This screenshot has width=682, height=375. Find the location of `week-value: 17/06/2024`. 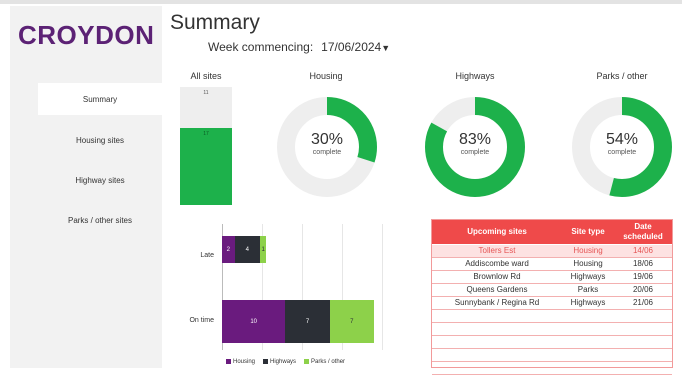

week-value: 17/06/2024 is located at coordinates (351, 47).